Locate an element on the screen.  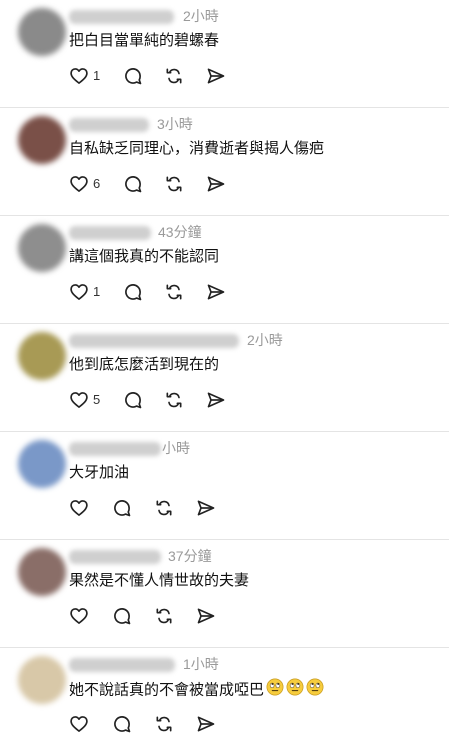
timestamp: 1小時 is located at coordinates (201, 664).